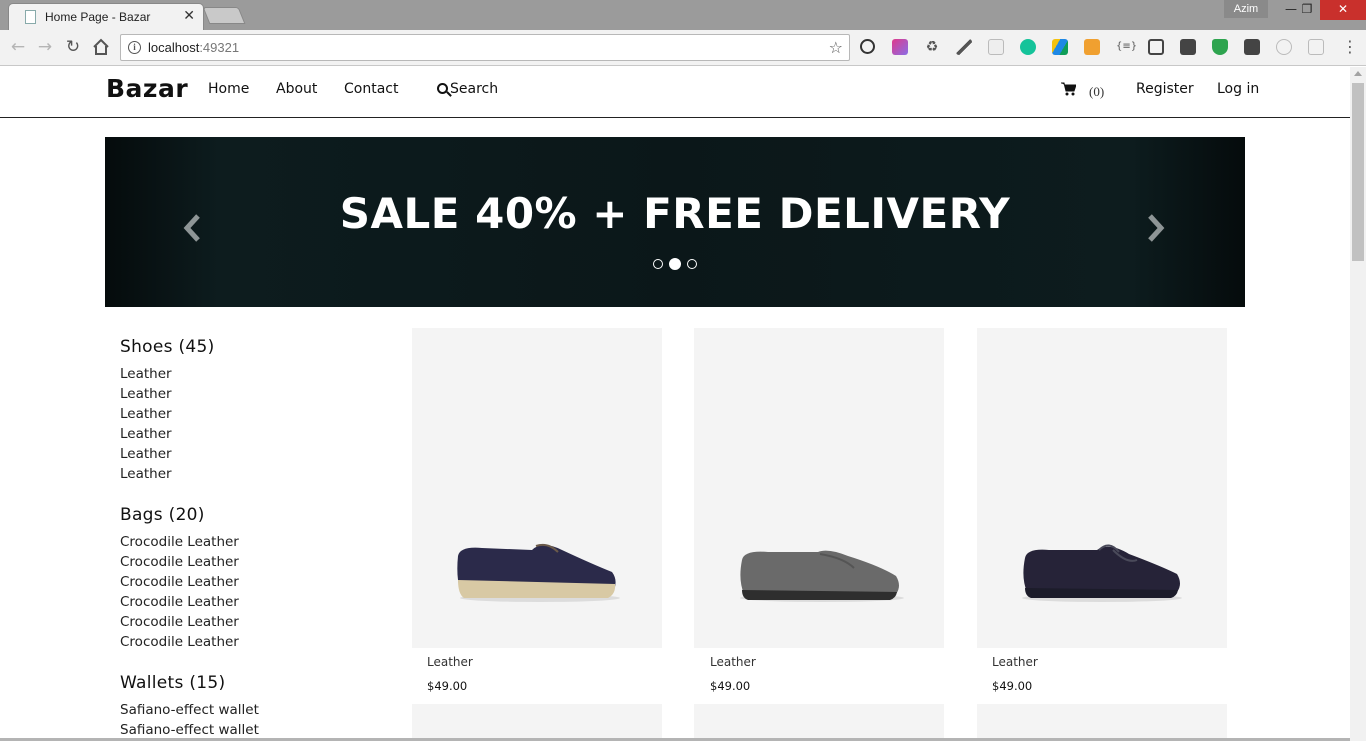 The height and width of the screenshot is (741, 1366). What do you see at coordinates (98, 17) in the screenshot?
I see `tab-title: Home Page - Bazar` at bounding box center [98, 17].